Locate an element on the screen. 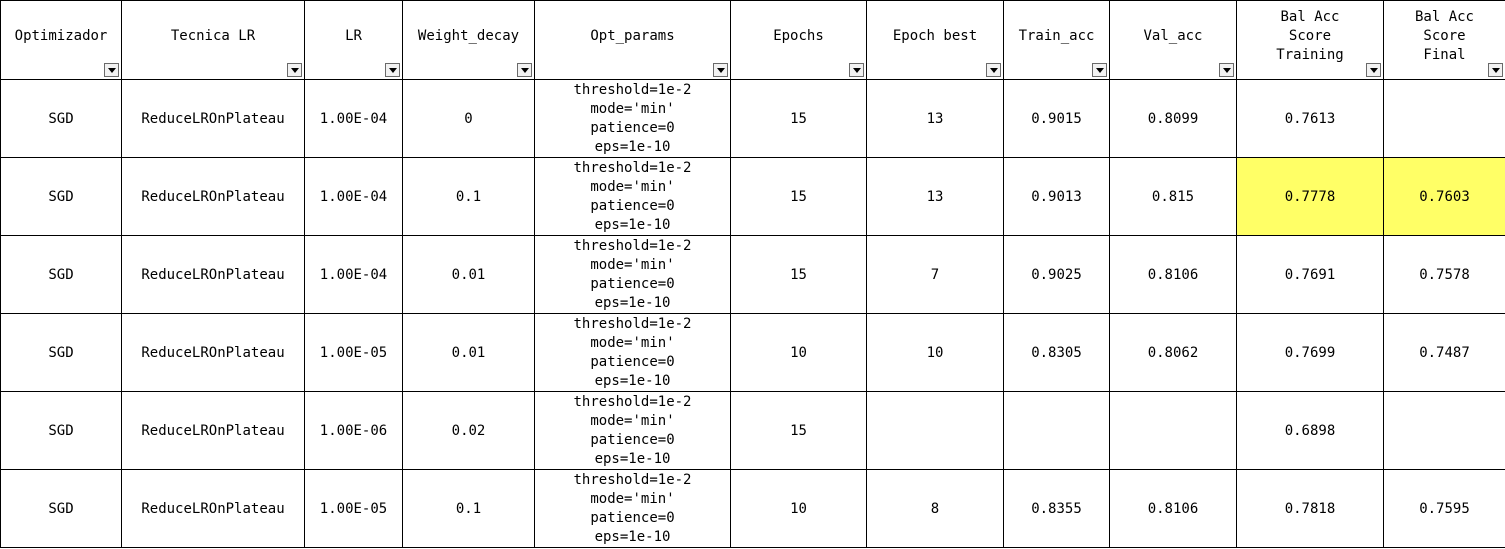 The width and height of the screenshot is (1505, 549). col-header-train-acc: Train_acc is located at coordinates (1056, 40).